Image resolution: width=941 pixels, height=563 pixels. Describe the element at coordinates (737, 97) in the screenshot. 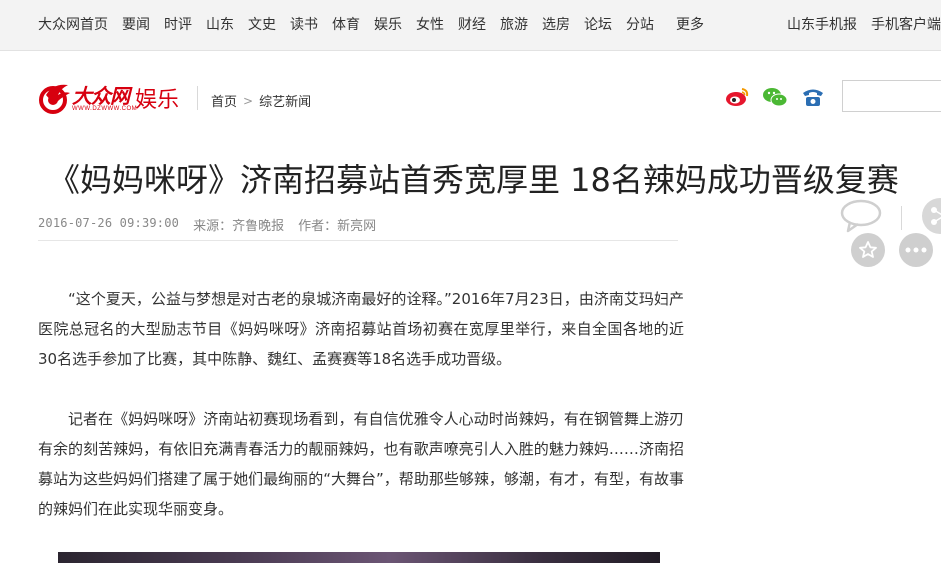

I see `weibo-icon` at that location.